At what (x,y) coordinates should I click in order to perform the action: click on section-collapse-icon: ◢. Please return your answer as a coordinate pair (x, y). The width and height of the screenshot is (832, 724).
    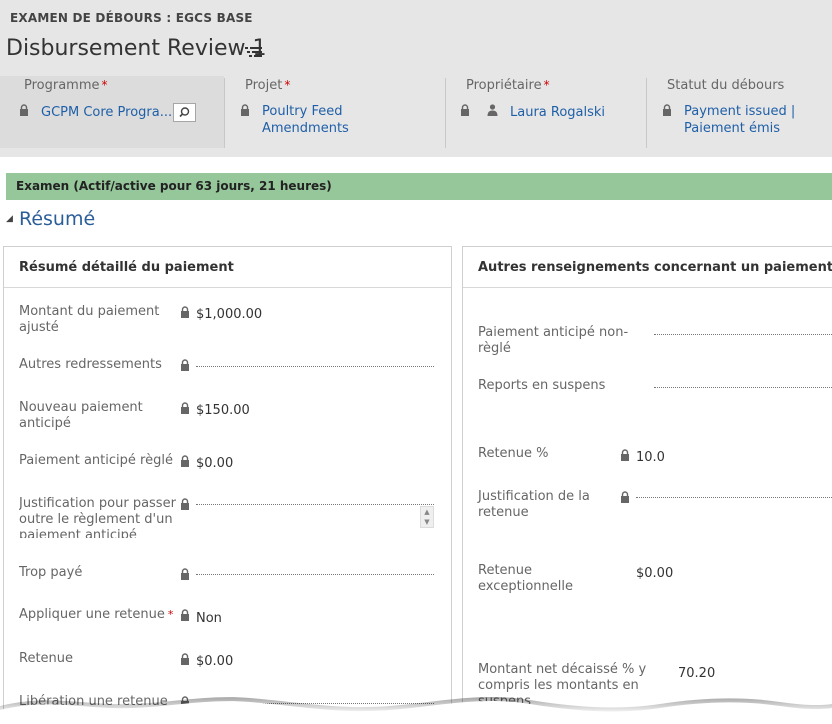
    Looking at the image, I should click on (9, 219).